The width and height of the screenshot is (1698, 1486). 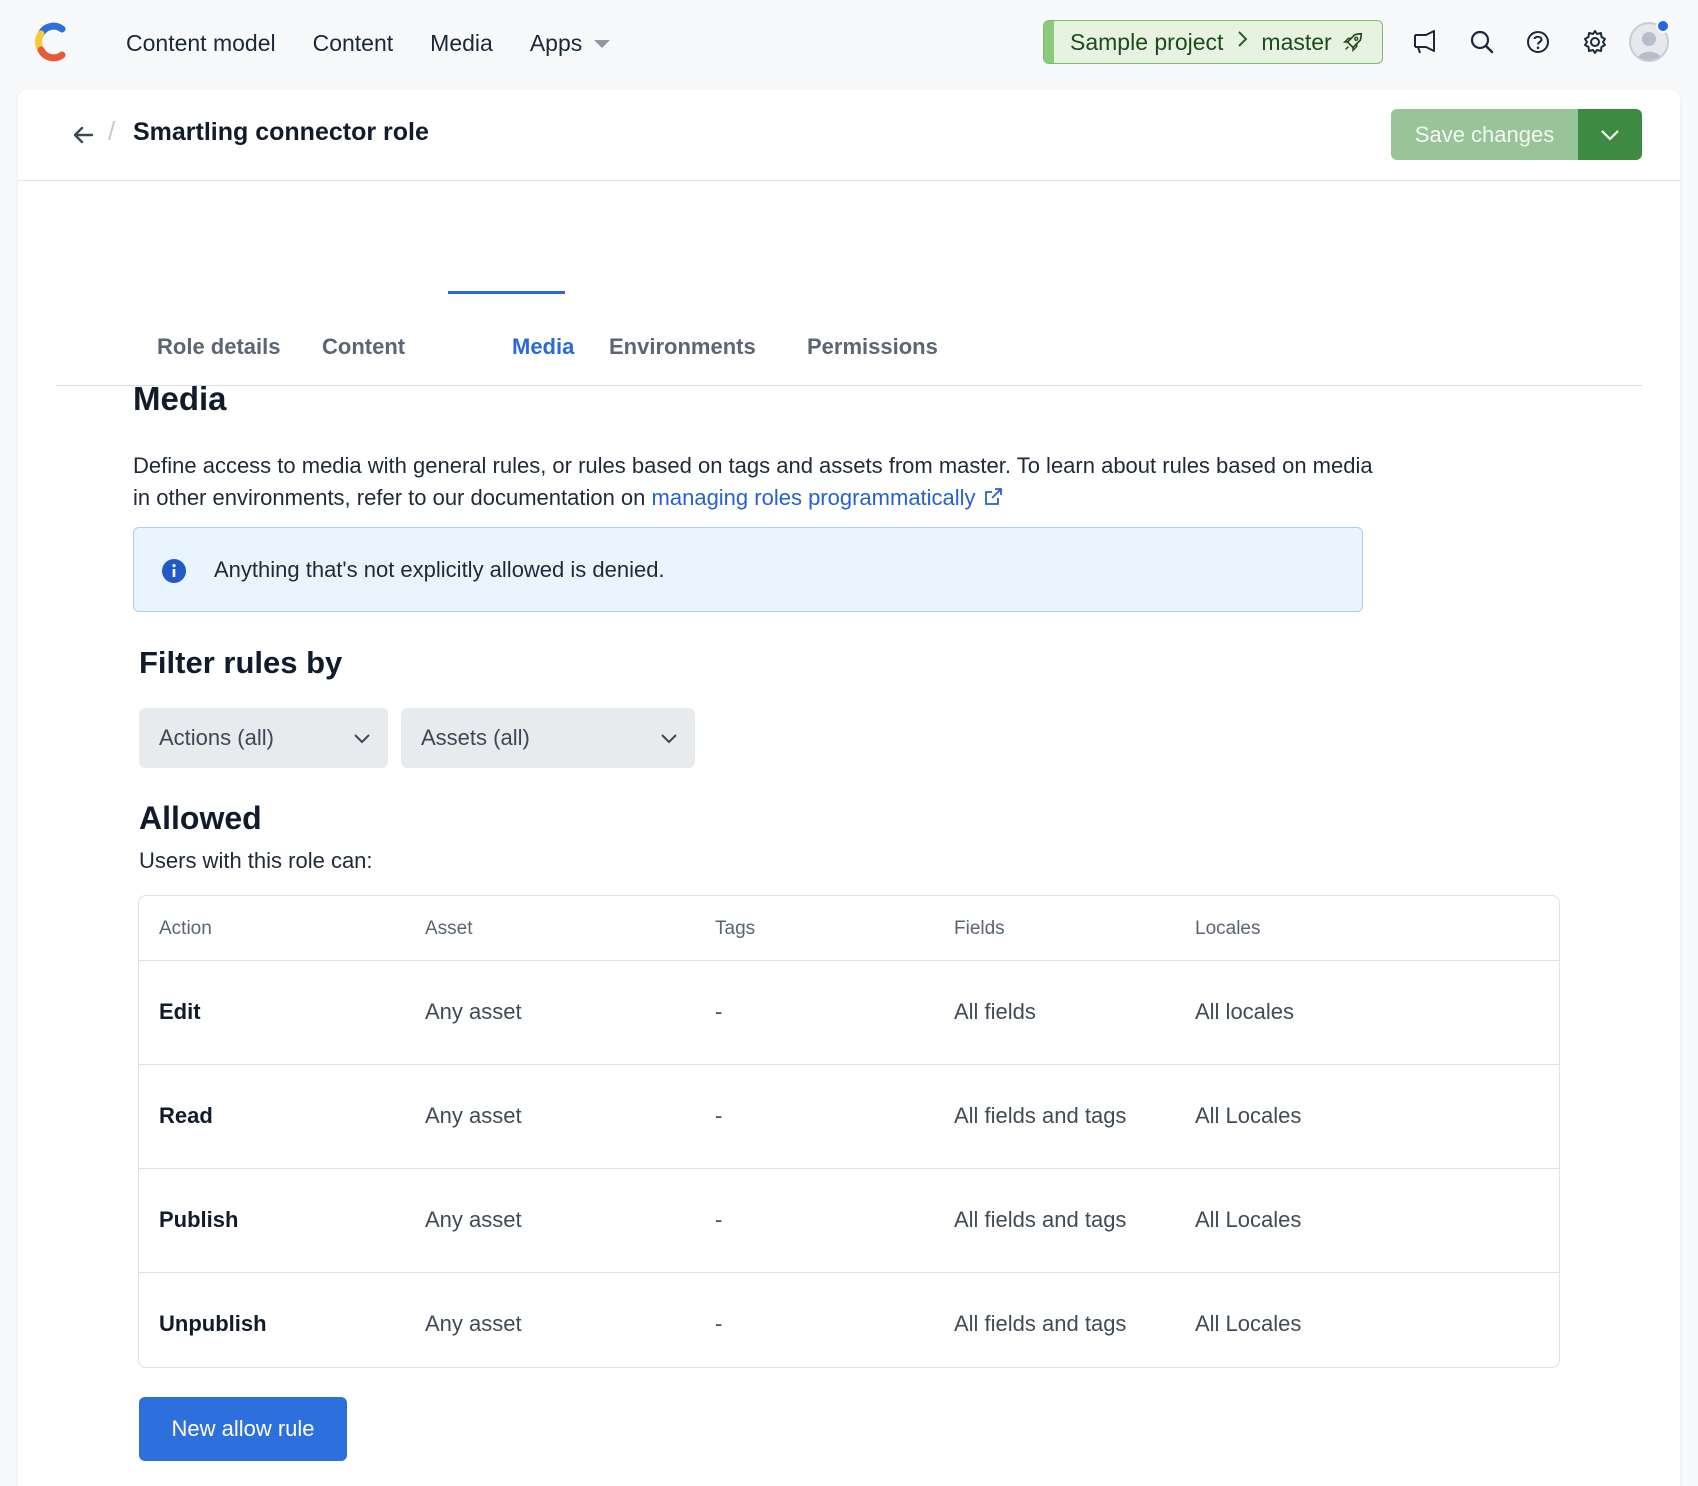 What do you see at coordinates (849, 135) in the screenshot?
I see `page-header: / Smartling connector role Save changes` at bounding box center [849, 135].